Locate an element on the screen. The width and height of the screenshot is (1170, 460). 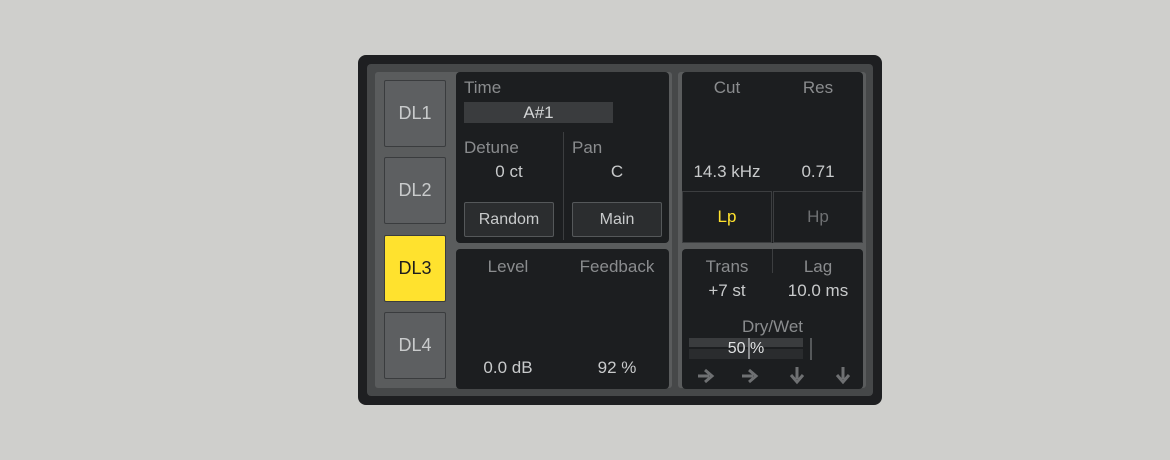
time-label: Time is located at coordinates (483, 87).